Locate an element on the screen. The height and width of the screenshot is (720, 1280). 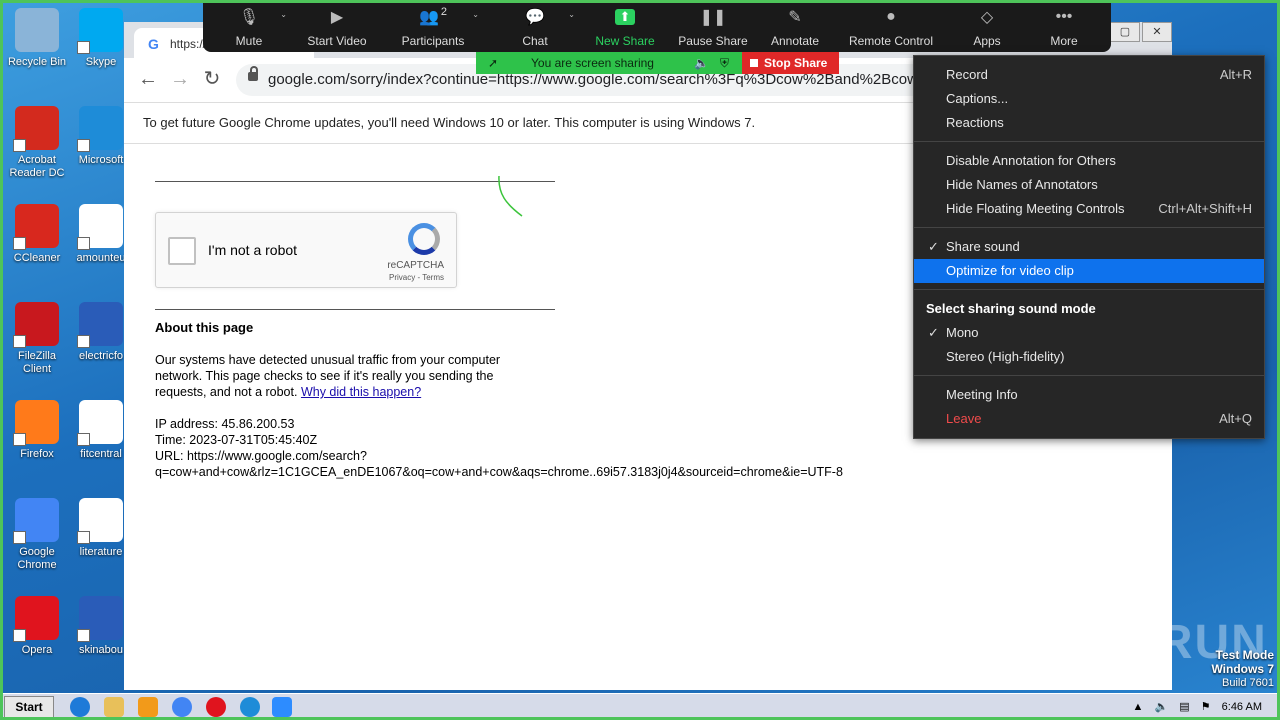
desktop-icon: Google Chrome is located at coordinates (37, 535).